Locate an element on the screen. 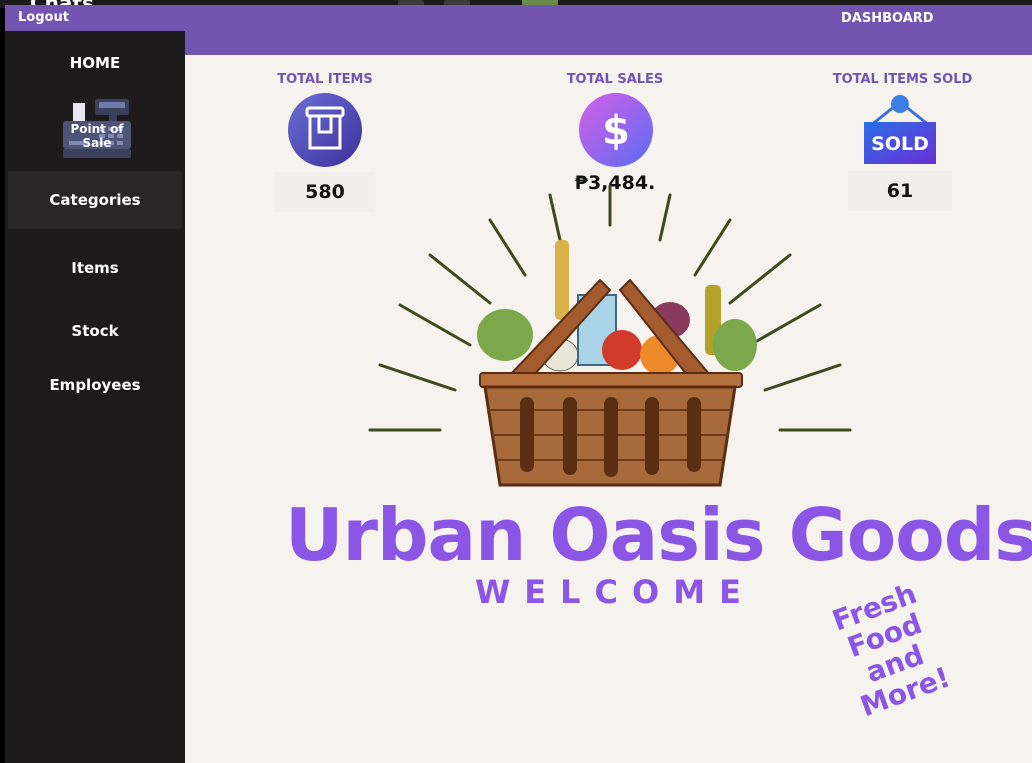 The height and width of the screenshot is (763, 1032). total-items-sold-label: TOTAL ITEMS SOLD is located at coordinates (902, 79).